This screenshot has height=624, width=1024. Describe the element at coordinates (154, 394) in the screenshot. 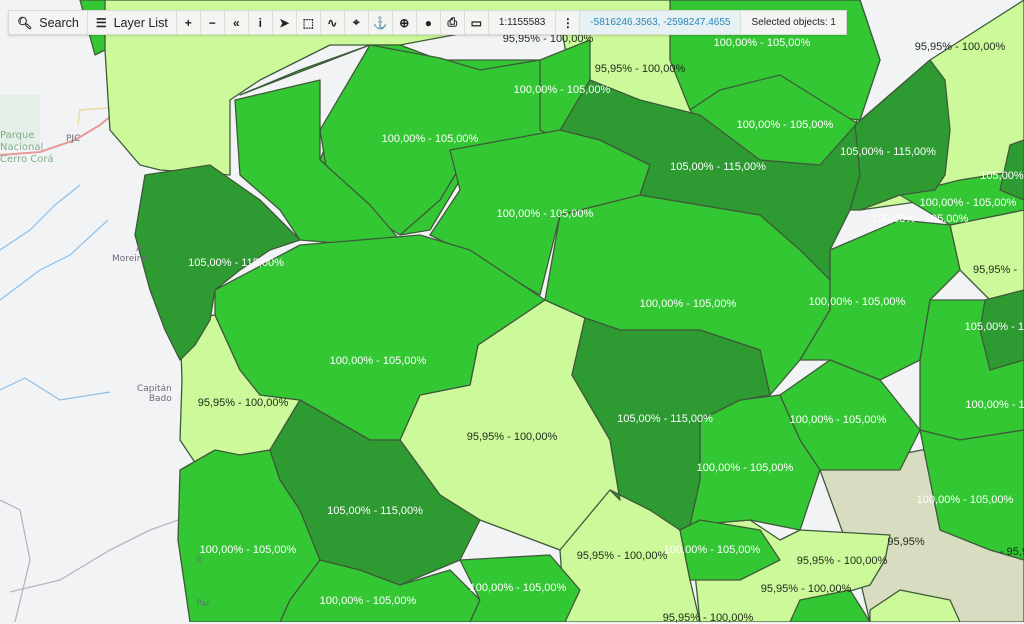

I see `place-label-capitan-bado: Capitán Bado` at that location.